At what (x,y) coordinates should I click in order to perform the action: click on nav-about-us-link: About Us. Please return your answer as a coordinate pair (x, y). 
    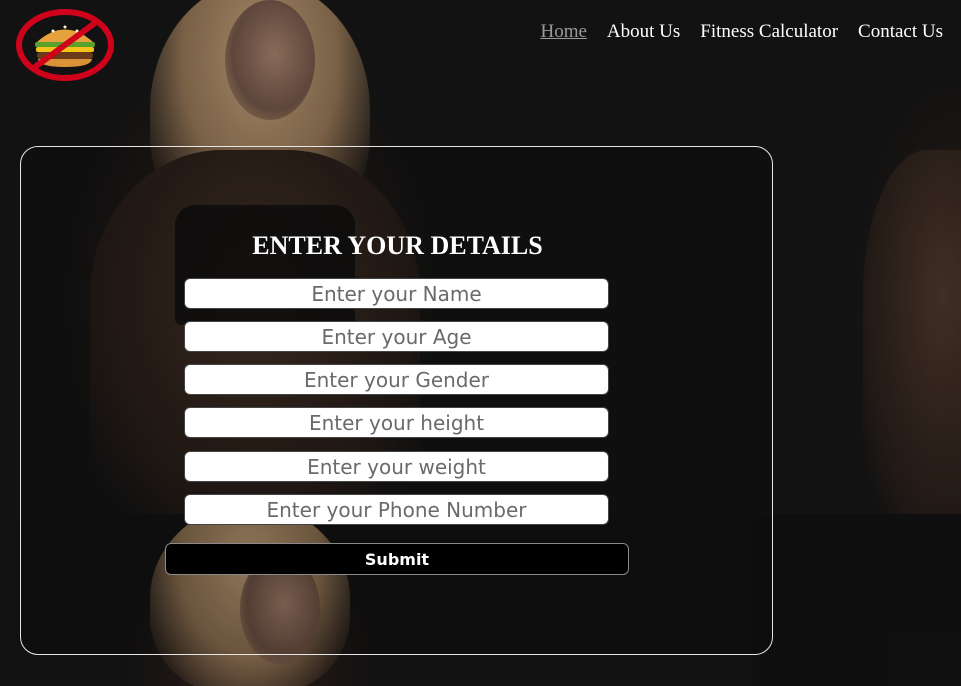
    Looking at the image, I should click on (643, 32).